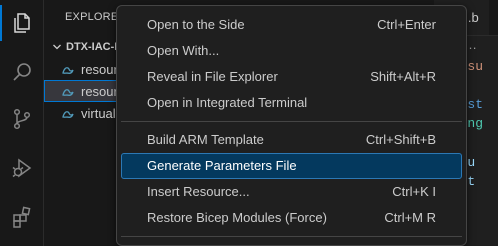 Image resolution: width=498 pixels, height=246 pixels. What do you see at coordinates (222, 165) in the screenshot?
I see `menu-item-label: Generate Parameters File` at bounding box center [222, 165].